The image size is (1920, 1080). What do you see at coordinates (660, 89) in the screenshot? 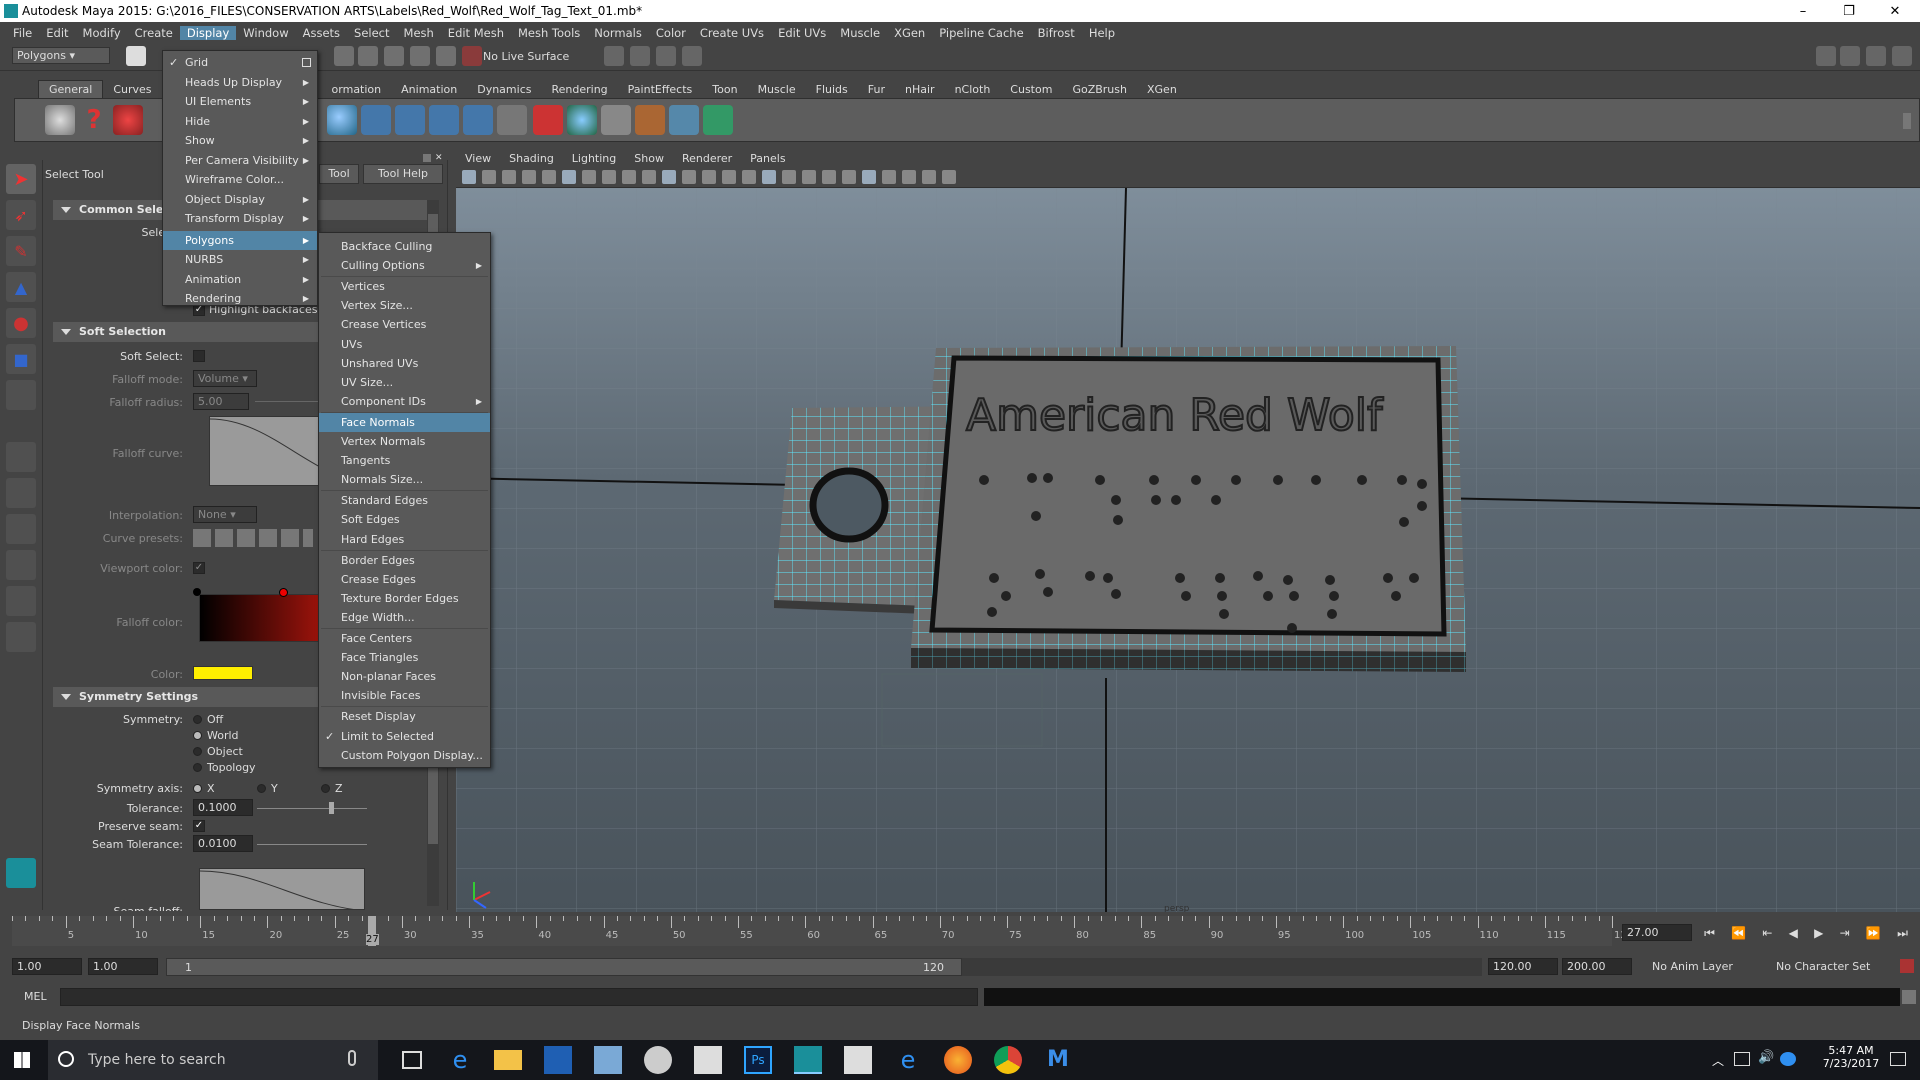
I see `tab-painteffects: PaintEffects` at bounding box center [660, 89].